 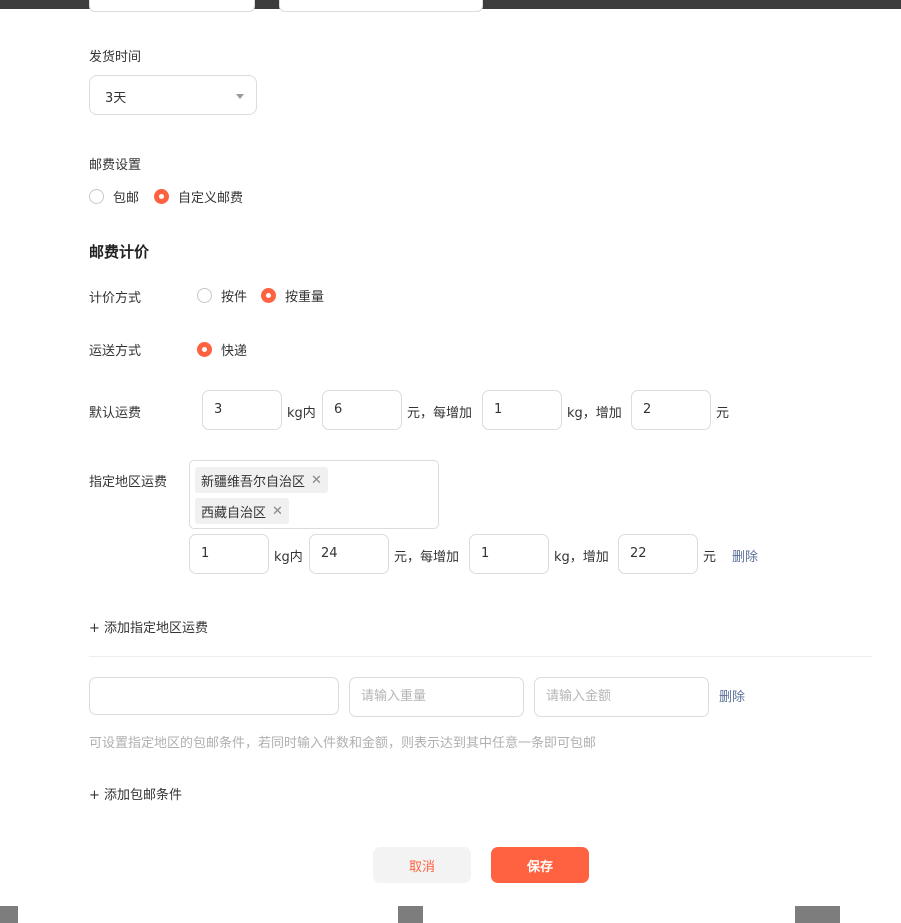 I want to click on region-tag: 西藏自治区 ✕, so click(x=242, y=511).